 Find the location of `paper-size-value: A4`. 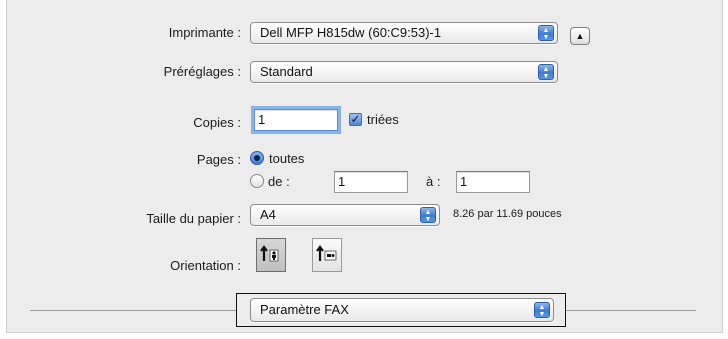

paper-size-value: A4 is located at coordinates (268, 214).